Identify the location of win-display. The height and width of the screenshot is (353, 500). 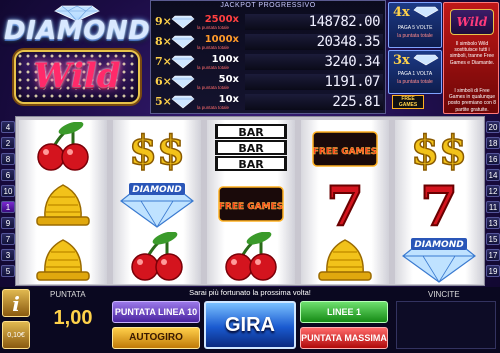
(446, 325).